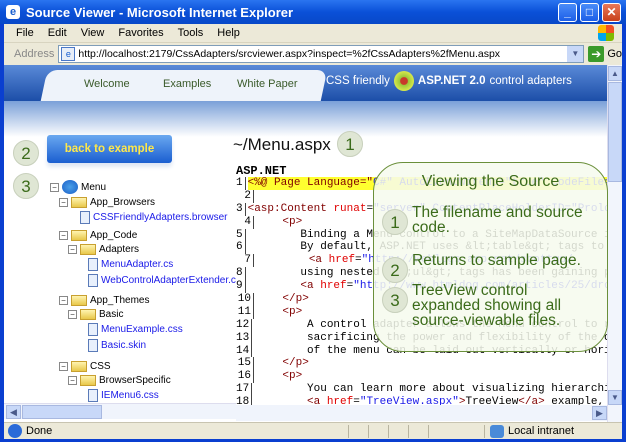  I want to click on file-link: MenuAdapter.cs, so click(137, 264).